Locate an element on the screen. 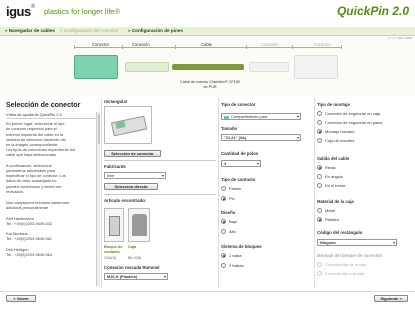  tagline: plastics for longer life® is located at coordinates (82, 11).